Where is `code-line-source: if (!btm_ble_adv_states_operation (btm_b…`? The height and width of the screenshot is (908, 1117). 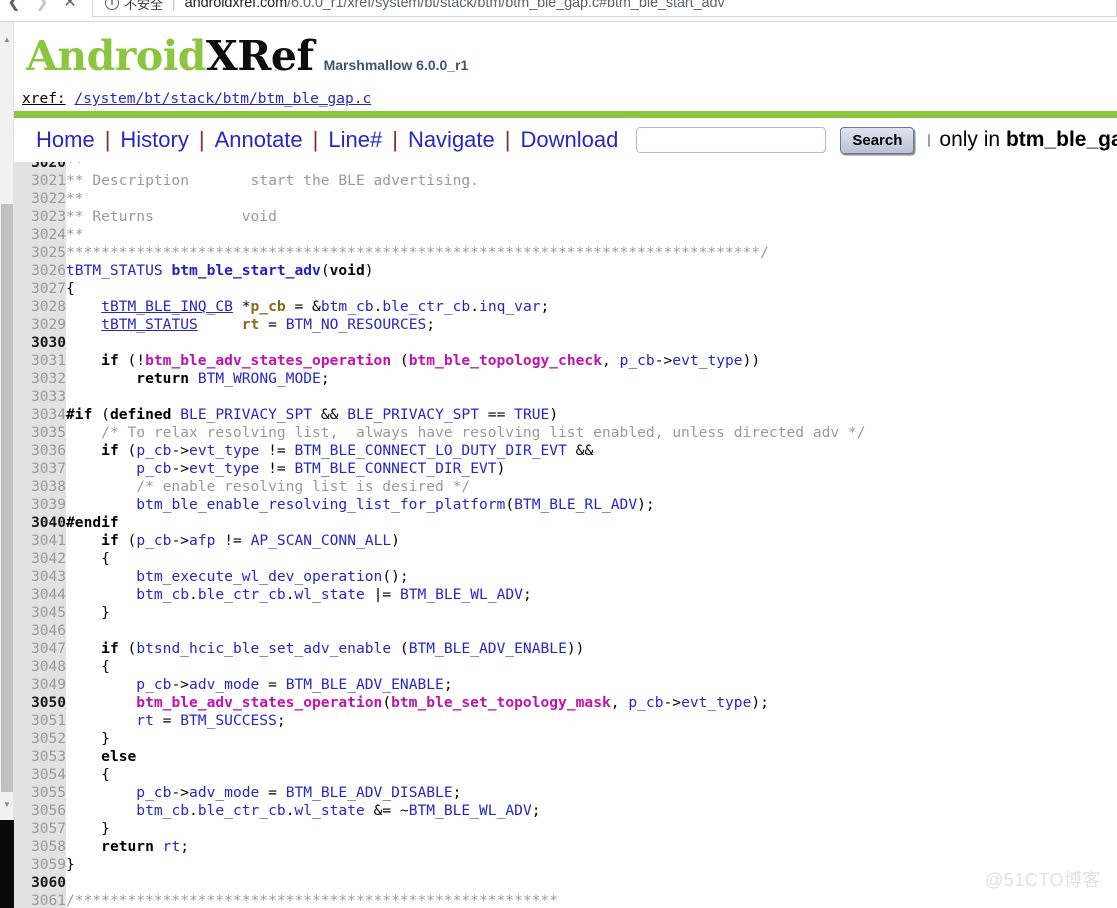 code-line-source: if (!btm_ble_adv_states_operation (btm_b… is located at coordinates (591, 361).